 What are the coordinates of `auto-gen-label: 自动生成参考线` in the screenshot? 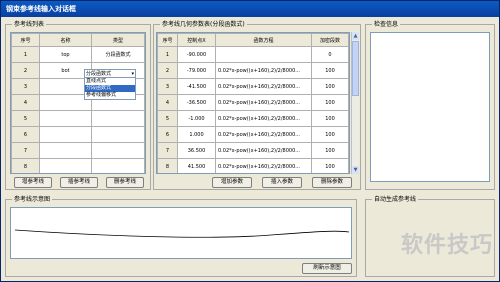 It's located at (395, 199).